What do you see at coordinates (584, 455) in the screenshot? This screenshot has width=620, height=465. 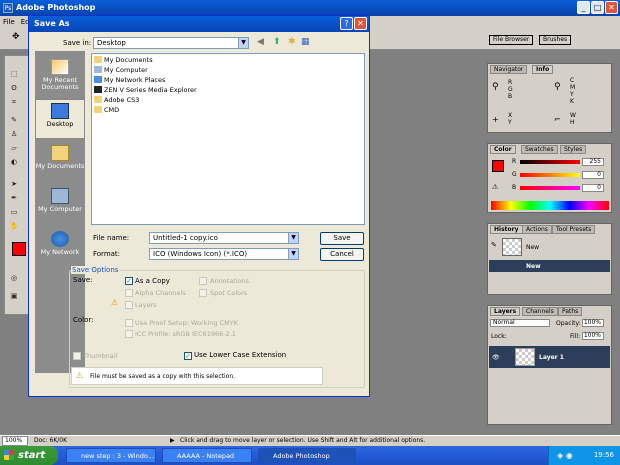 I see `system-tray: ◈ ◉ 19:56` at bounding box center [584, 455].